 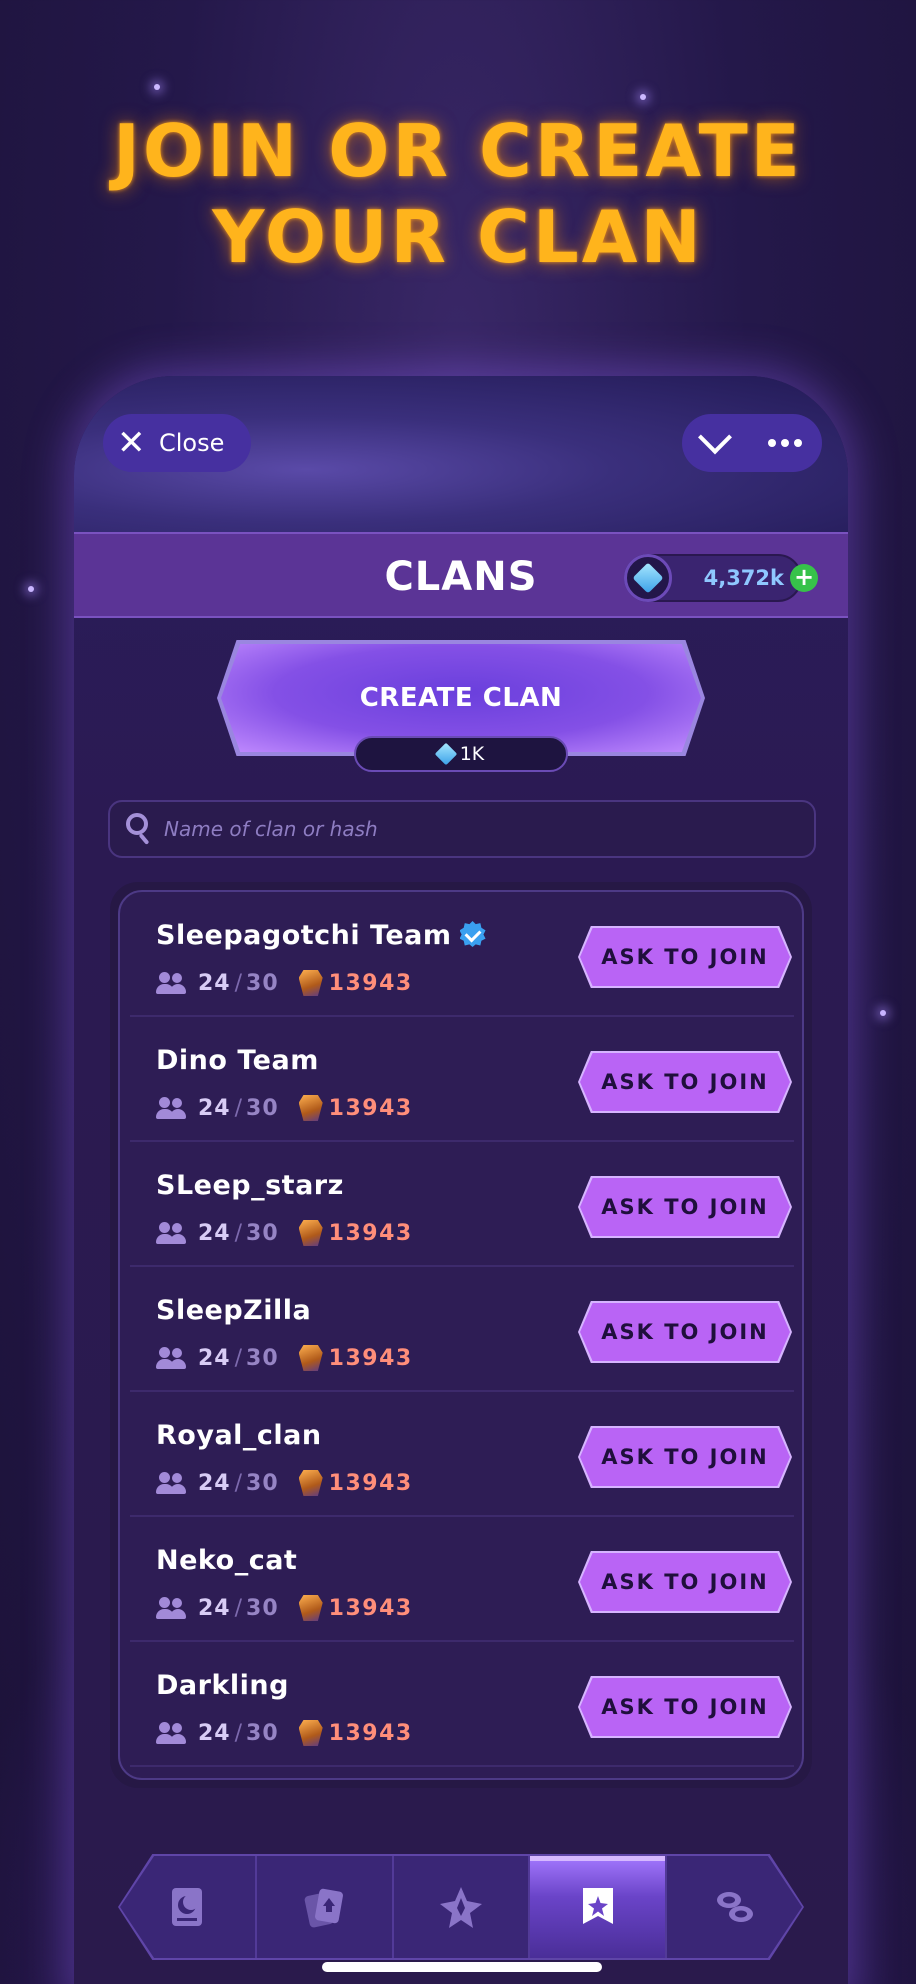 I want to click on clan-row: SleepZilla 24/30 13943 ASK TO JOIN, so click(x=462, y=1329).